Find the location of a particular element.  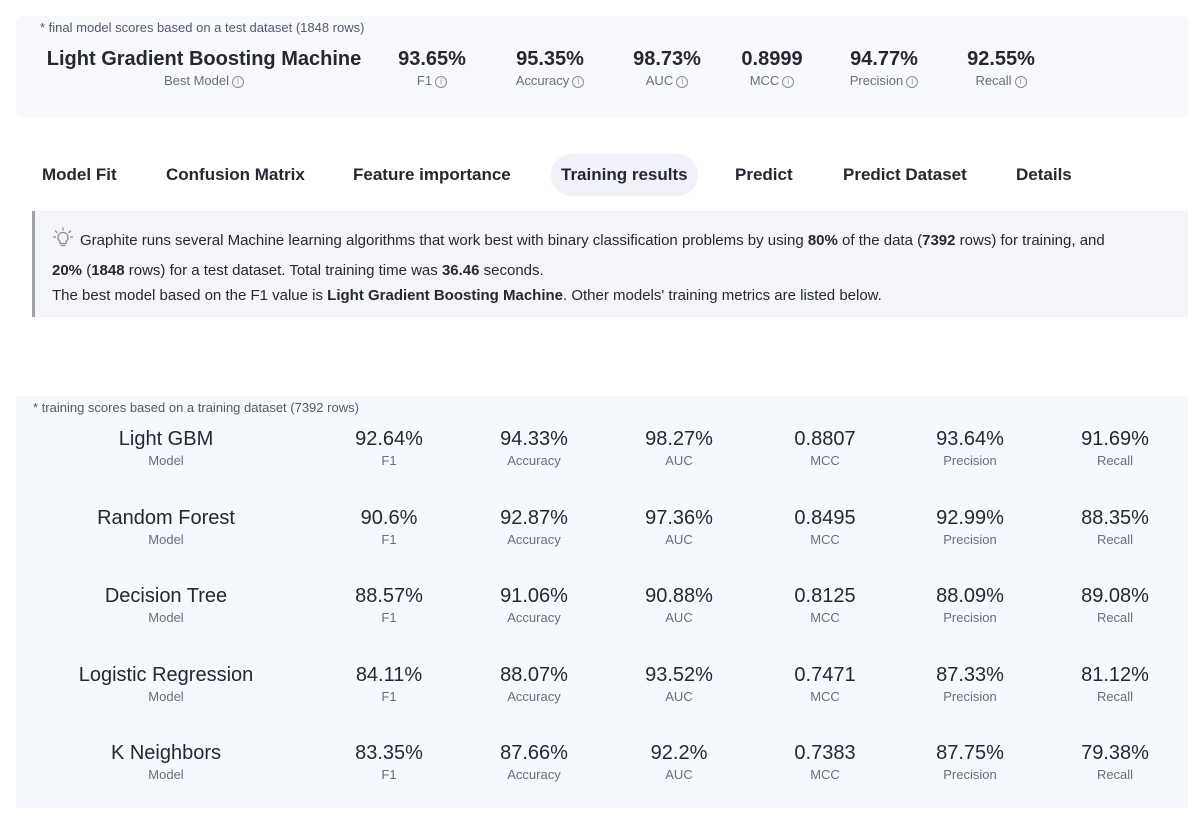

f1-cell: 84.11% F1 is located at coordinates (389, 684).